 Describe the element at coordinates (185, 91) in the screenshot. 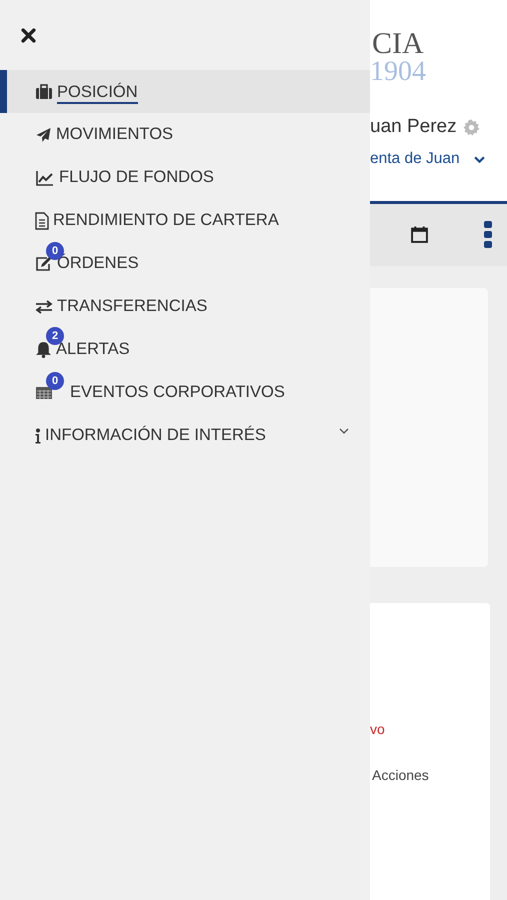

I see `menu-item: POSICIÓN` at that location.